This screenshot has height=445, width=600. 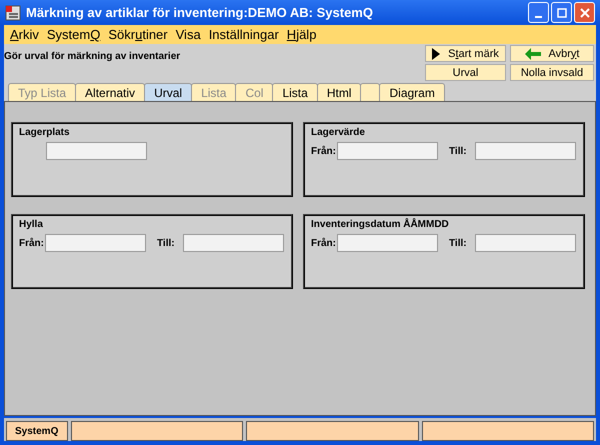 I want to click on action-button: Start märk, so click(x=465, y=53).